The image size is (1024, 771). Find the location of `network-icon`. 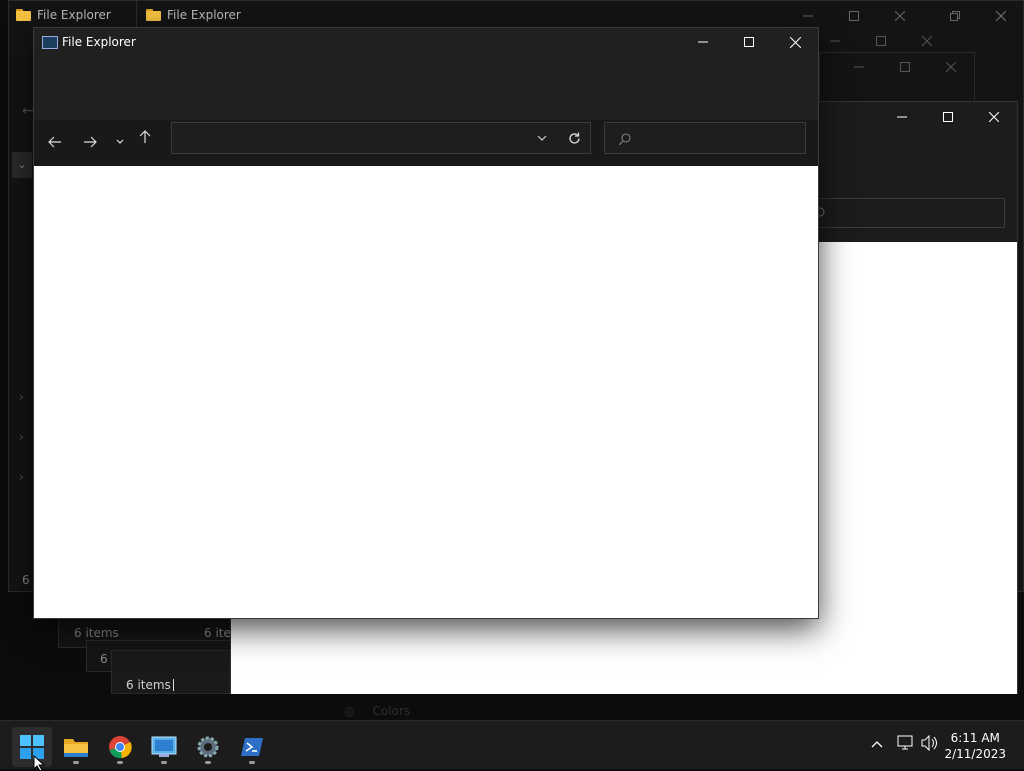

network-icon is located at coordinates (905, 742).